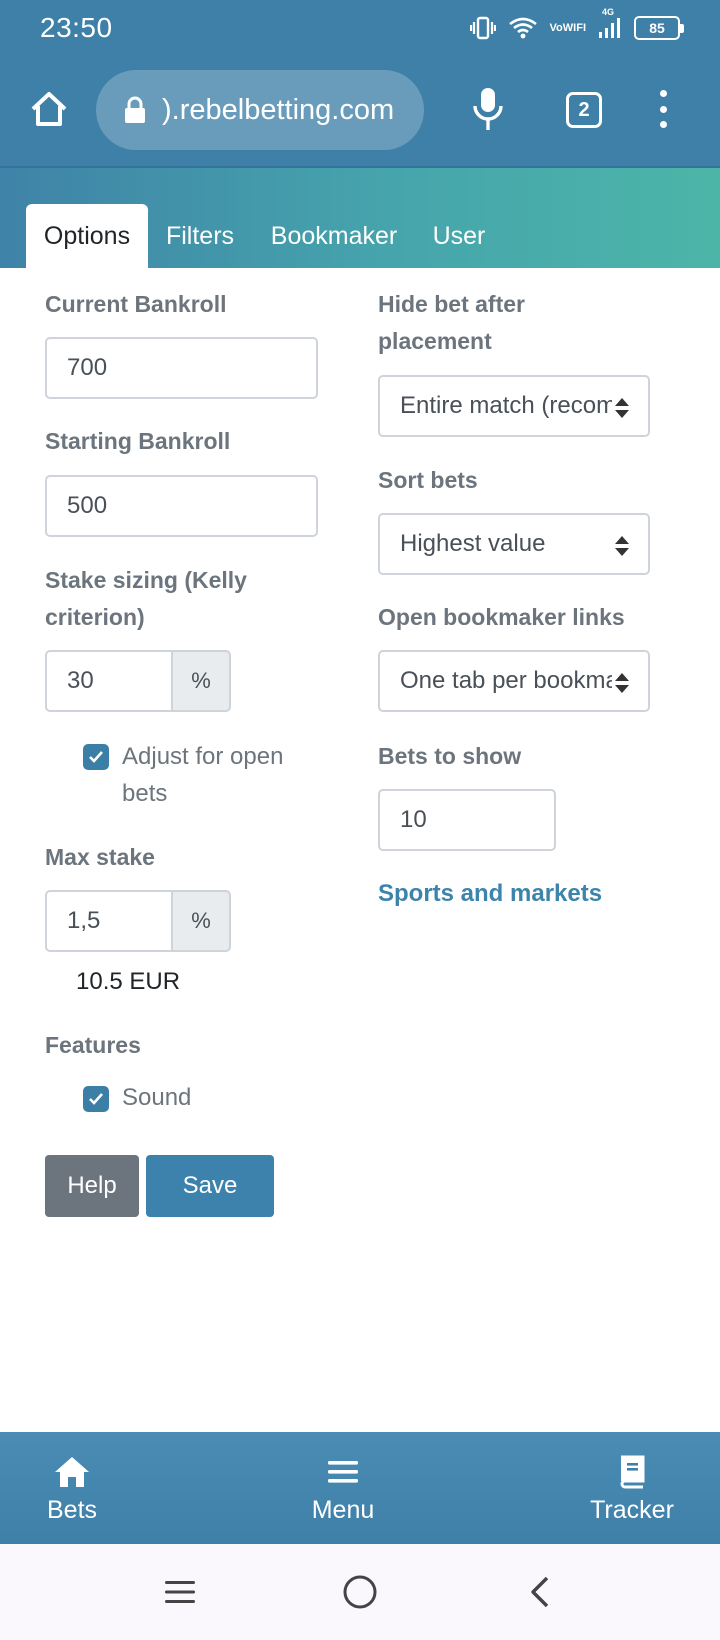 The image size is (720, 1640). I want to click on voice-search-button, so click(488, 109).